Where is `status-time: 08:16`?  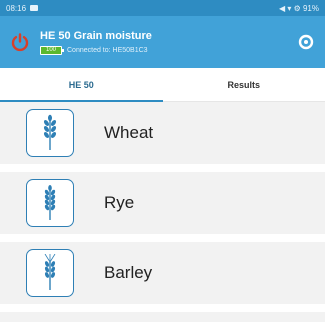 status-time: 08:16 is located at coordinates (16, 8).